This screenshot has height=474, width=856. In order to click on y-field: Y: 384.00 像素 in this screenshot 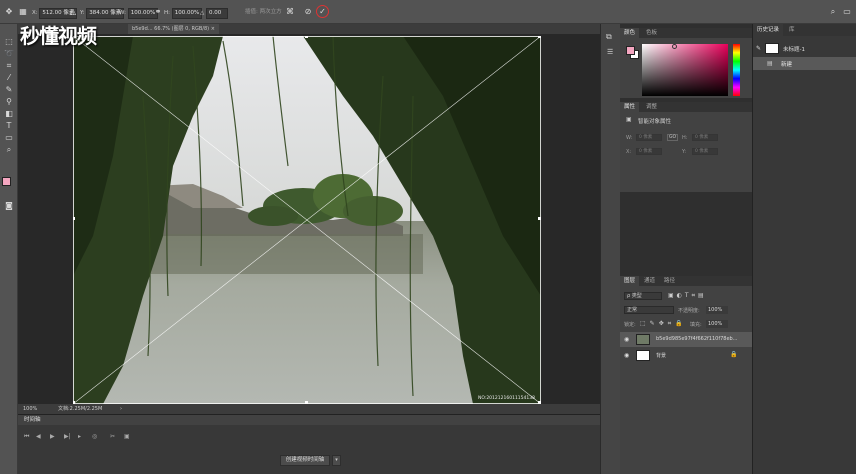, I will do `click(102, 13)`.